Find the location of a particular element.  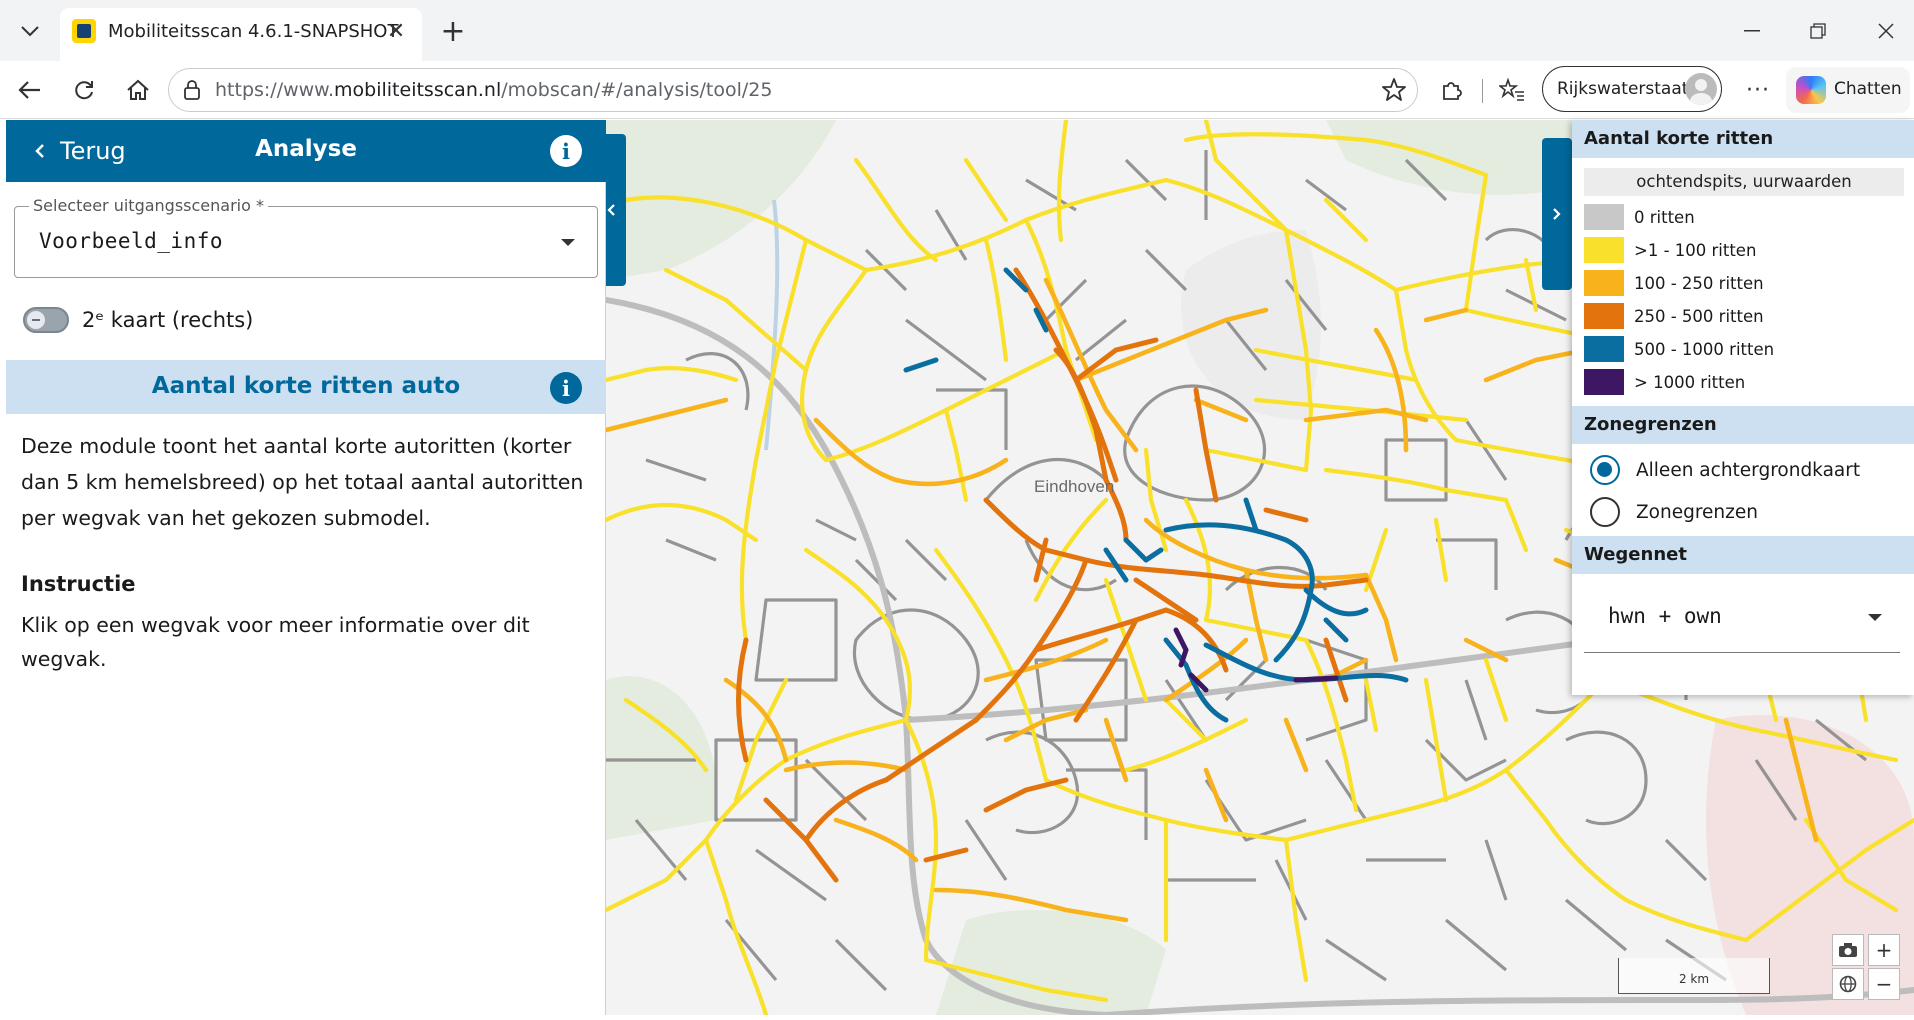

camera-icon is located at coordinates (1848, 950).